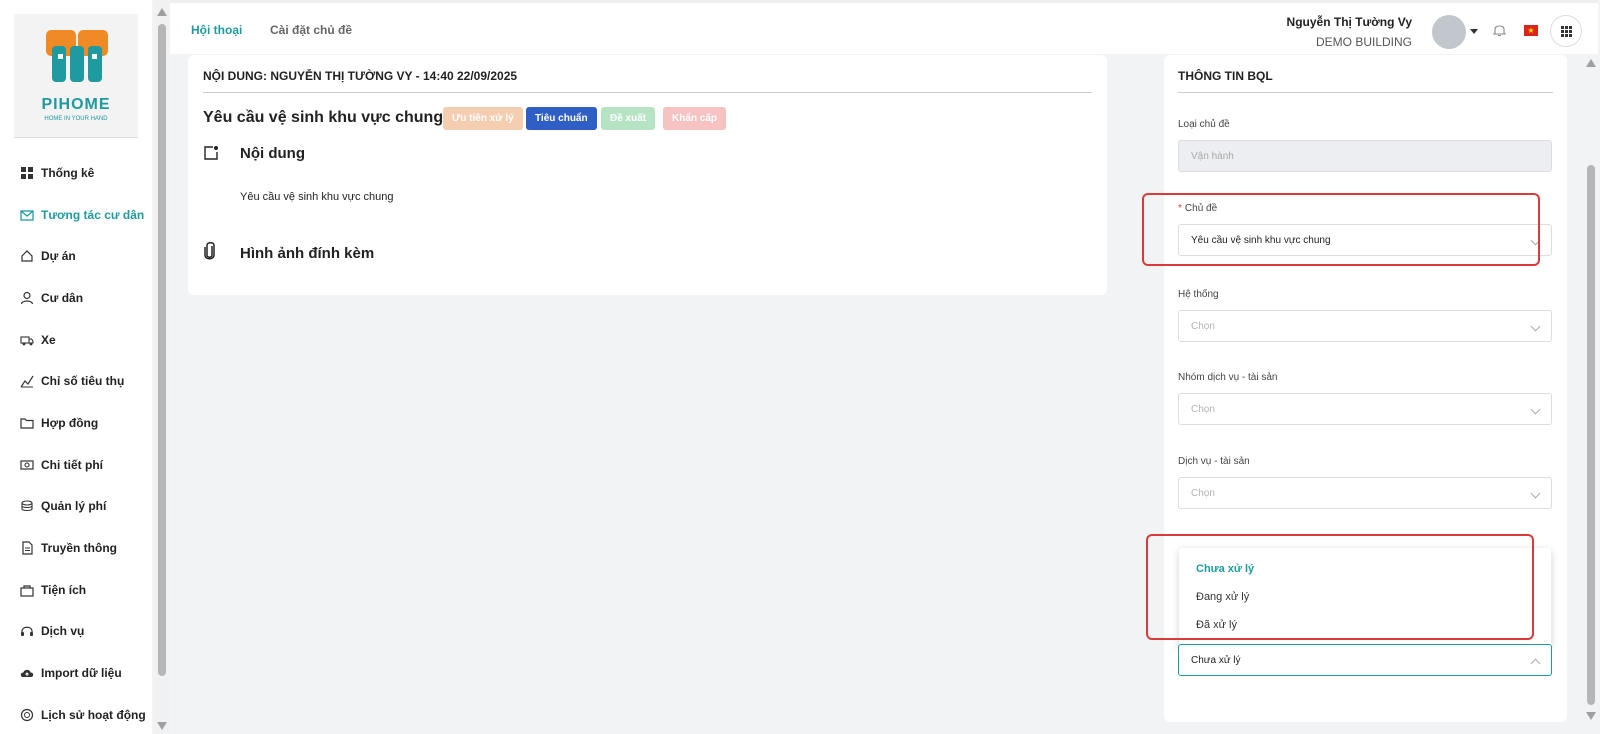 This screenshot has width=1600, height=734. Describe the element at coordinates (1365, 493) in the screenshot. I see `service-select: Chọn` at that location.